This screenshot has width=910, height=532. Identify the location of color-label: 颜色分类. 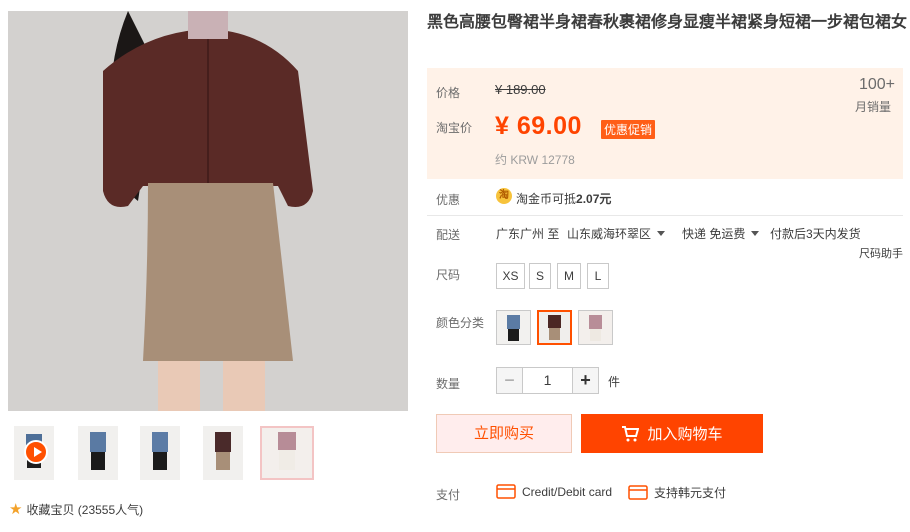
(460, 323).